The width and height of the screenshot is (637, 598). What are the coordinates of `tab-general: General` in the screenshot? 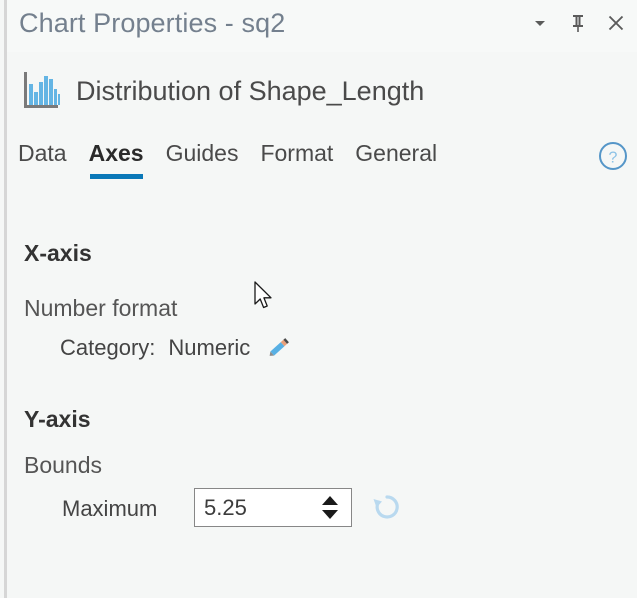 It's located at (396, 159).